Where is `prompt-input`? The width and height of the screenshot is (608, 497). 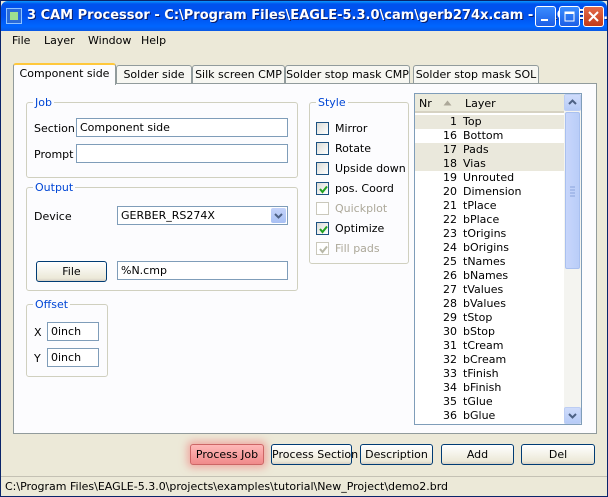
prompt-input is located at coordinates (182, 153).